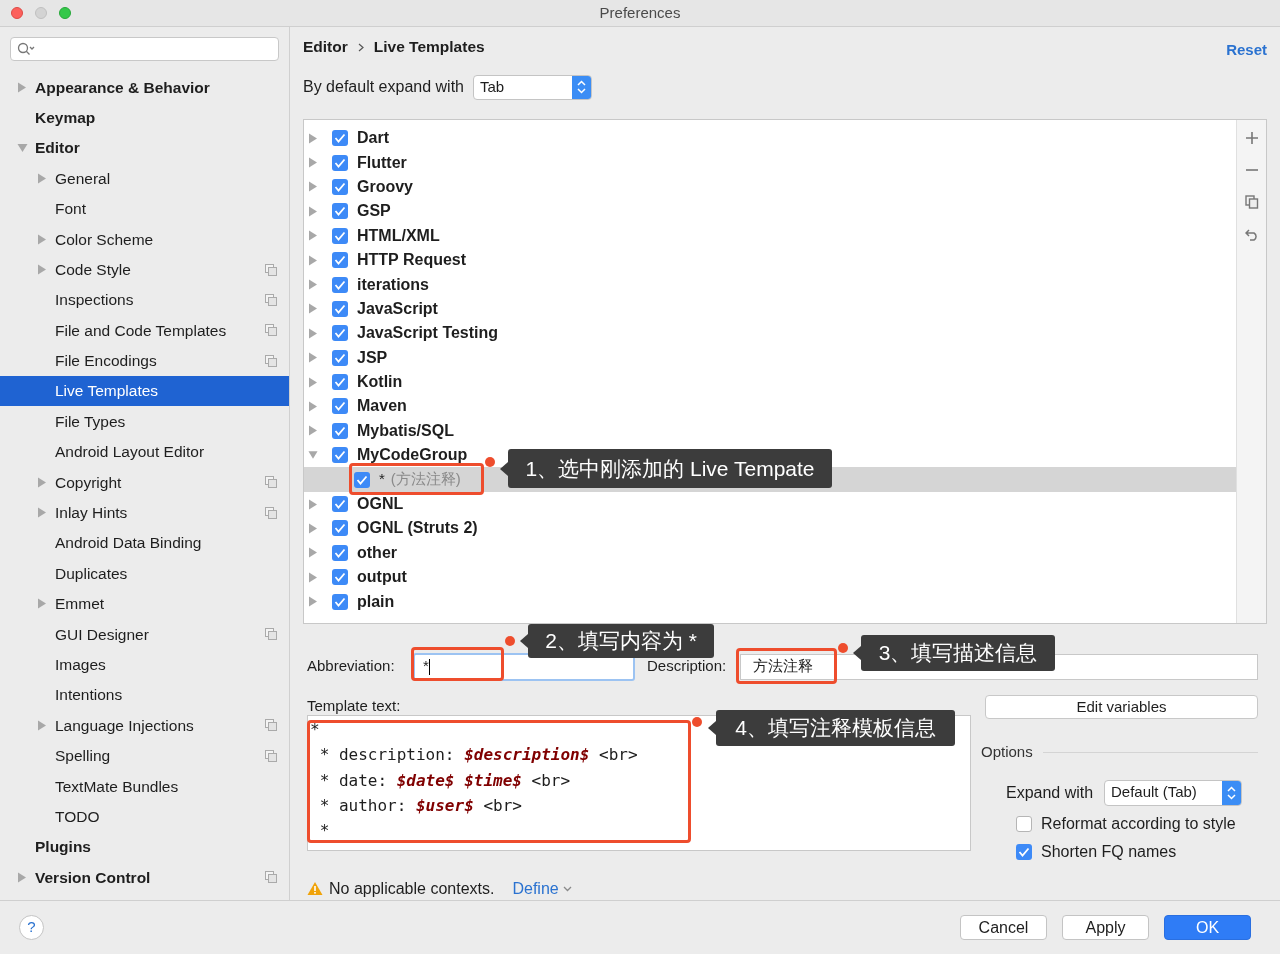  I want to click on template-abbreviation: *, so click(382, 479).